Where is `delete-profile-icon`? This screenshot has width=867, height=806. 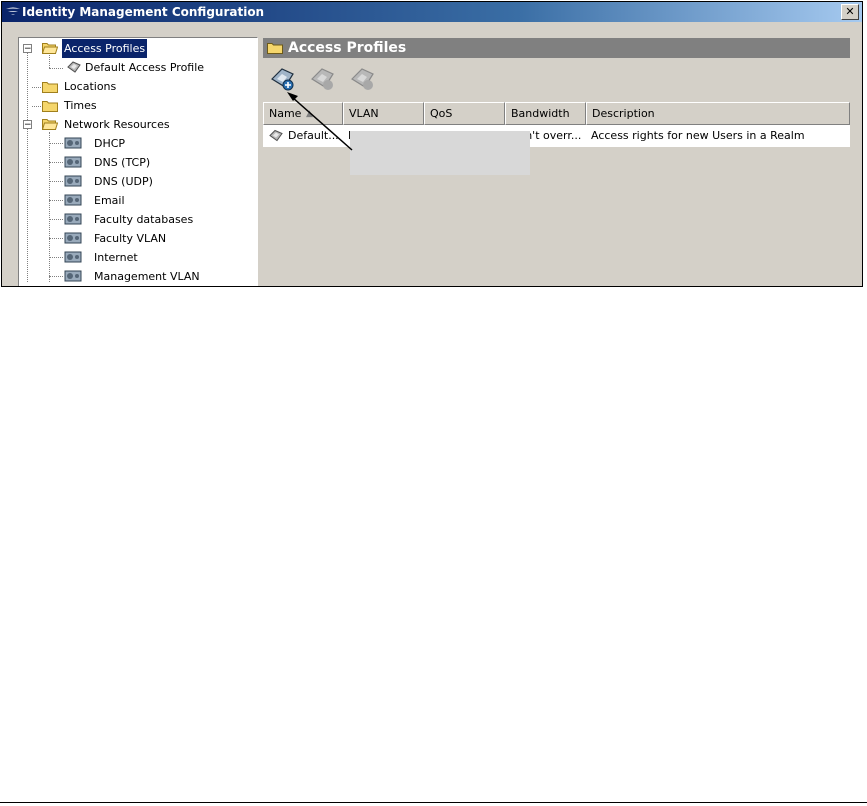 delete-profile-icon is located at coordinates (363, 79).